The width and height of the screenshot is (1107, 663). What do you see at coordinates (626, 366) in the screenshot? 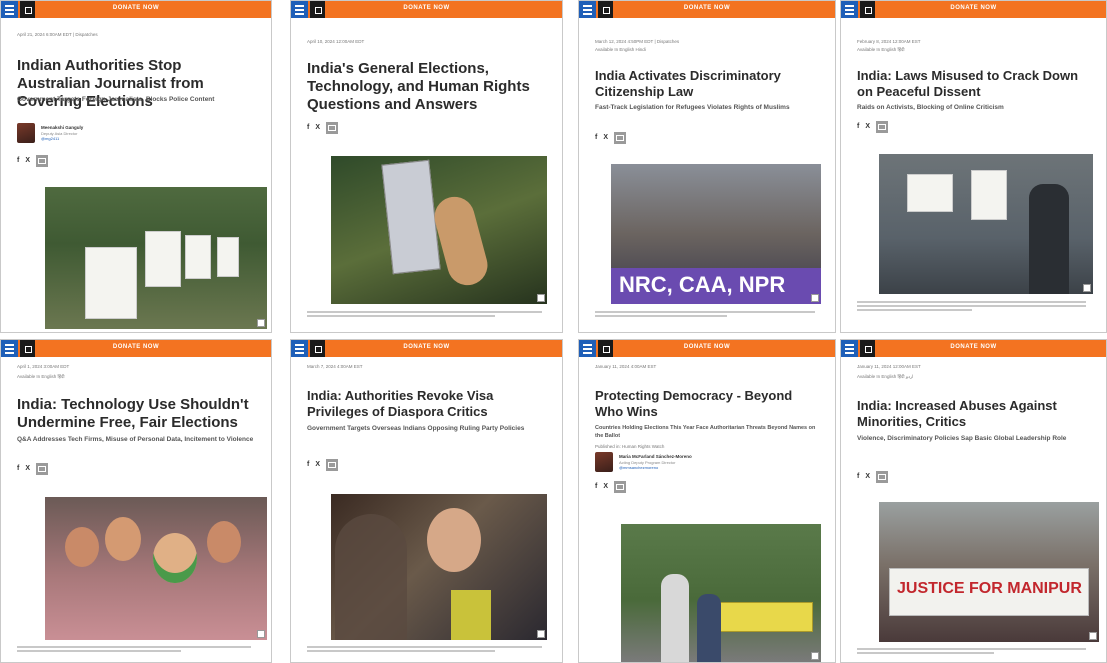
I see `article-date: January 11, 2024 4:00AM EST` at bounding box center [626, 366].